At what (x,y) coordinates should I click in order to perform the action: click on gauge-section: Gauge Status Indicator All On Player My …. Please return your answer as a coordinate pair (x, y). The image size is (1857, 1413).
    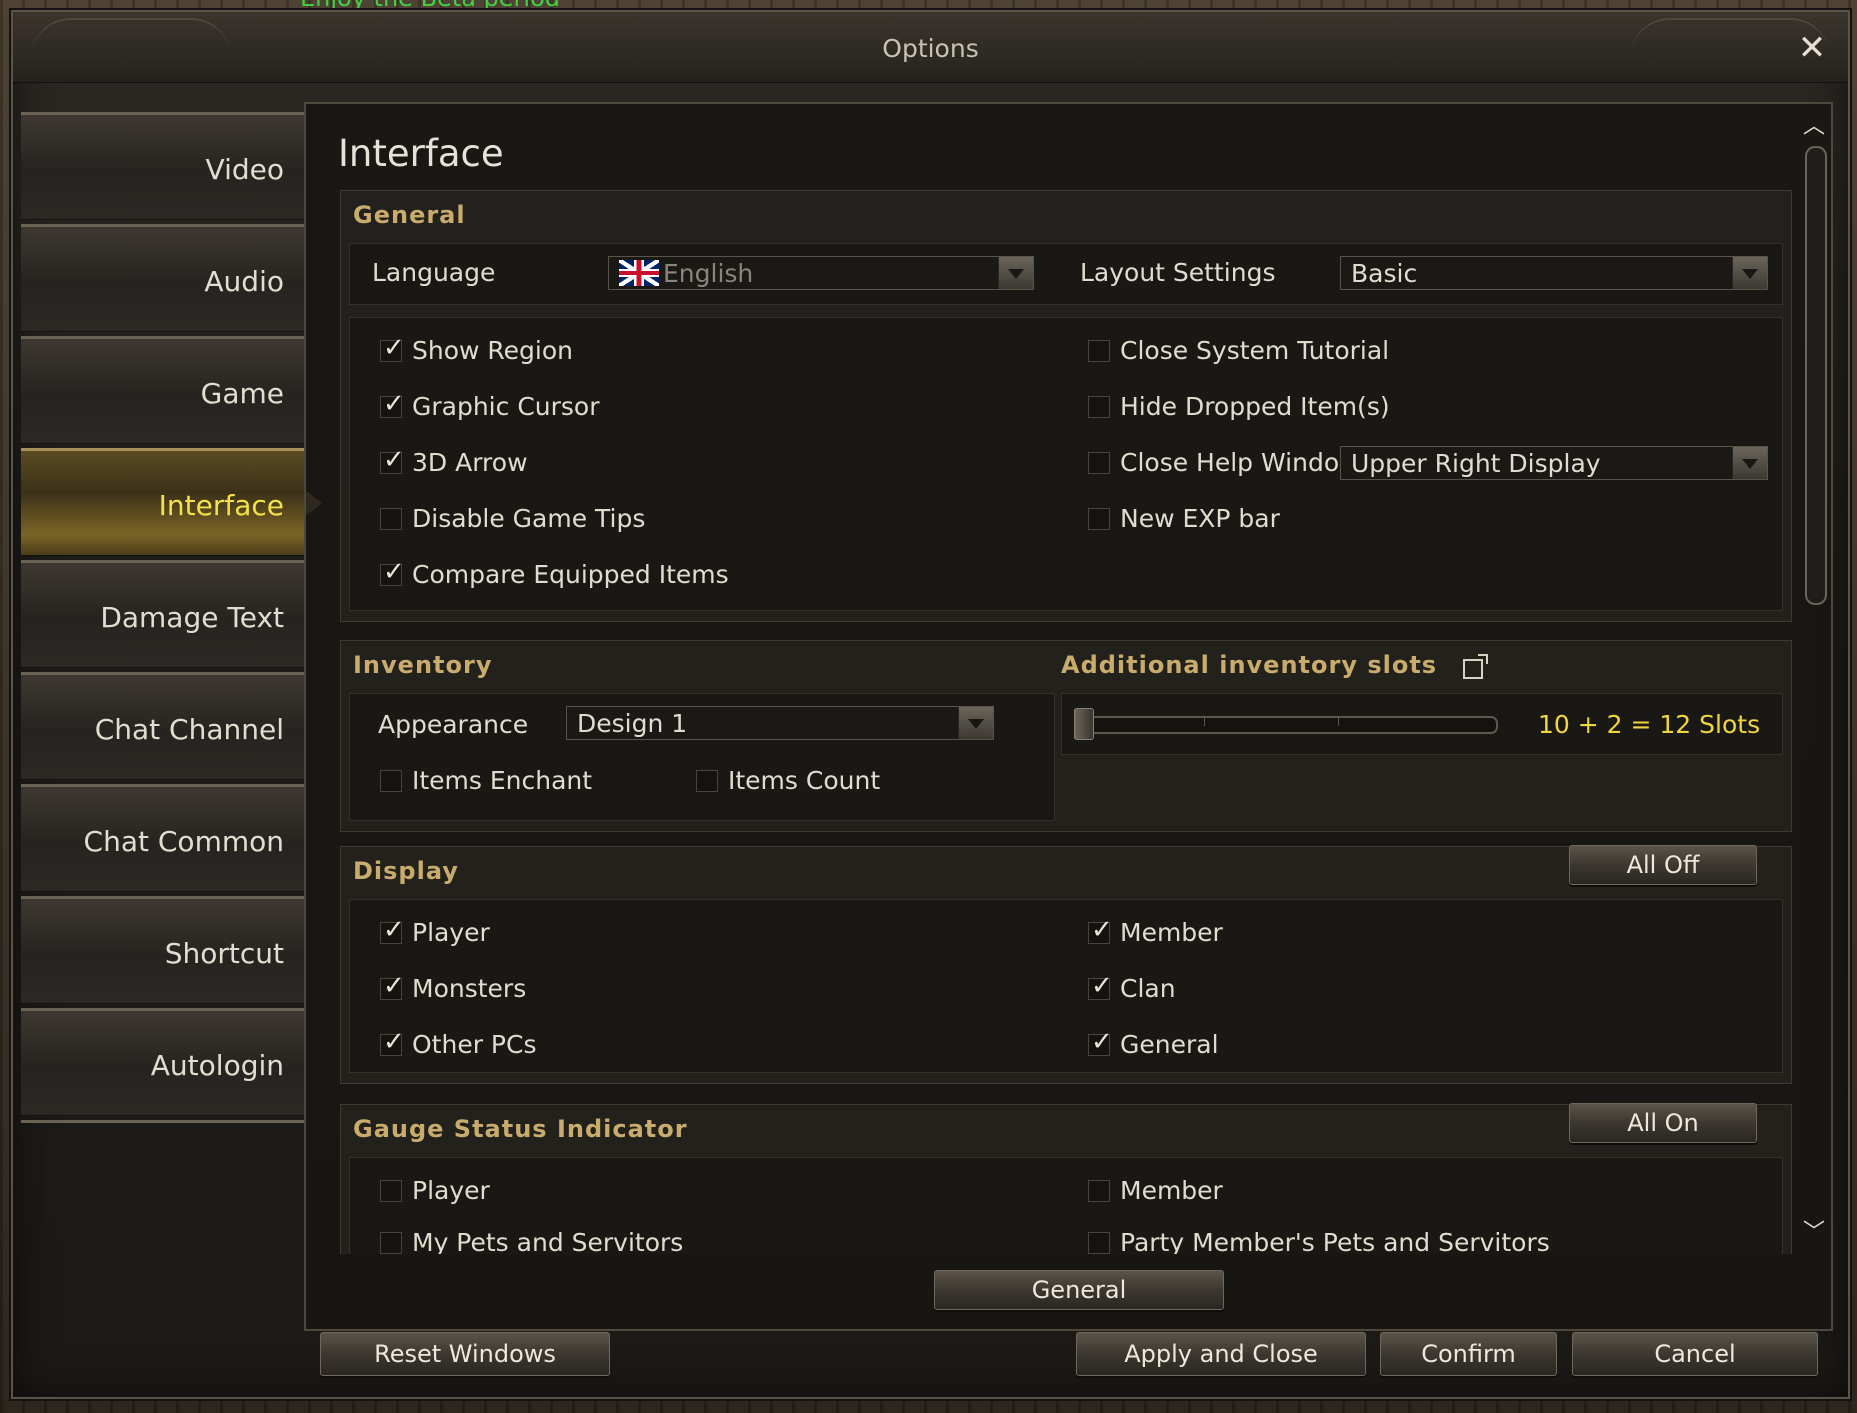
    Looking at the image, I should click on (1066, 1178).